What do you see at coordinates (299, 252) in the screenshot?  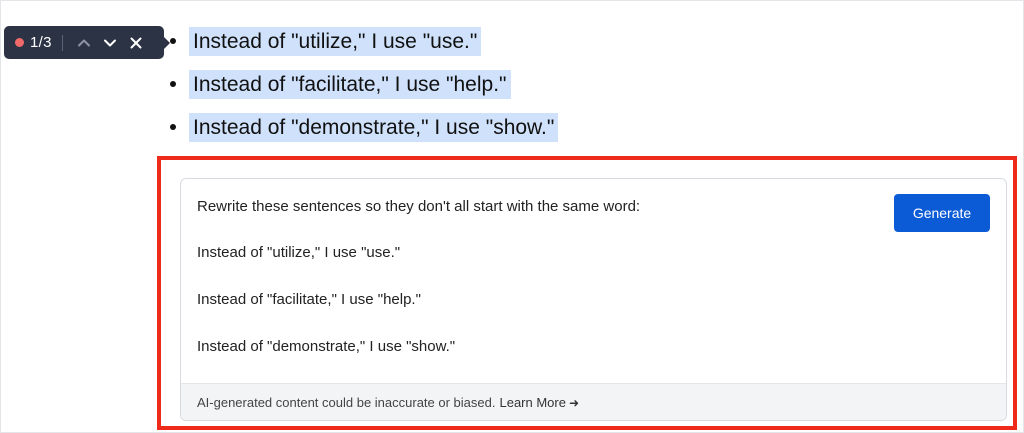 I see `prompt-line: Instead of "utilize," I use "use."` at bounding box center [299, 252].